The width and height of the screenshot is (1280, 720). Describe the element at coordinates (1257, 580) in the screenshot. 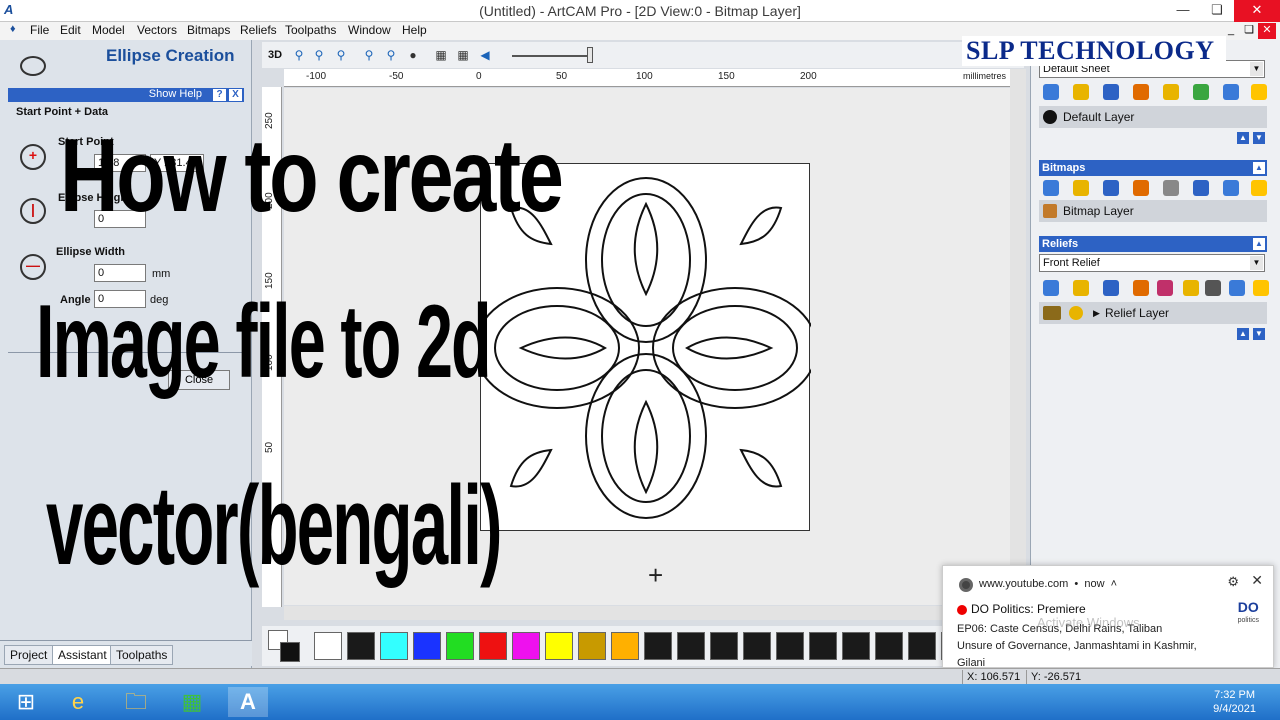

I see `close-icon: ✕` at that location.